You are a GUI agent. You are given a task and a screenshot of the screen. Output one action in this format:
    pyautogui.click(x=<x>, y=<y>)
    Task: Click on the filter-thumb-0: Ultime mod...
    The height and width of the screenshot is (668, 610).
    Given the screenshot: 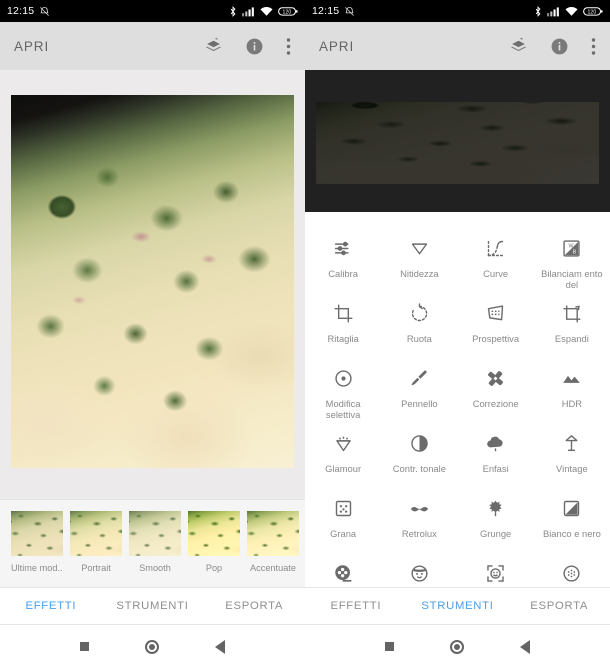 What is the action you would take?
    pyautogui.click(x=37, y=542)
    